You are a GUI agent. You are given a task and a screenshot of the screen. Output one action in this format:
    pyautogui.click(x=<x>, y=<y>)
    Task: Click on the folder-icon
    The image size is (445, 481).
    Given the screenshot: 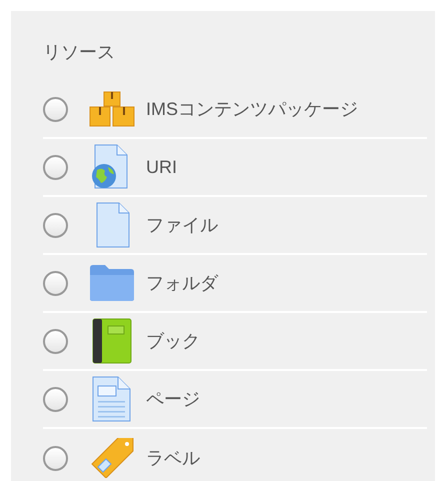 What is the action you would take?
    pyautogui.click(x=112, y=283)
    